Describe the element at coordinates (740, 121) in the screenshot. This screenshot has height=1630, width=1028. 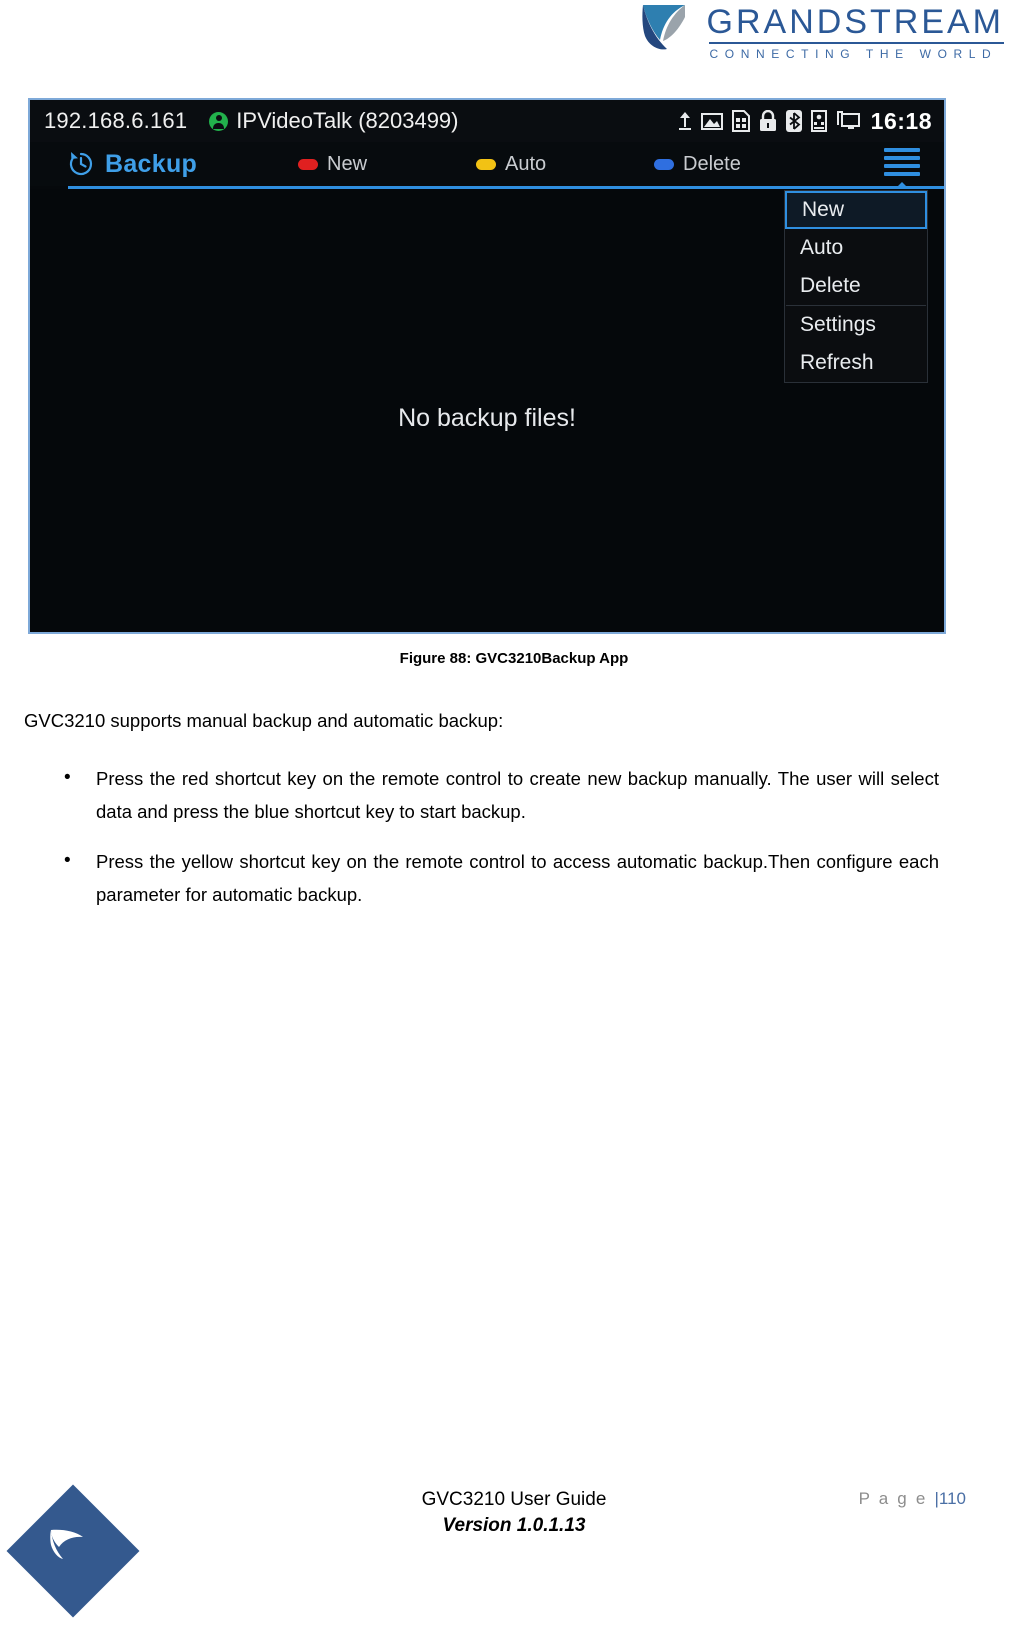
I see `sd-card-icon` at that location.